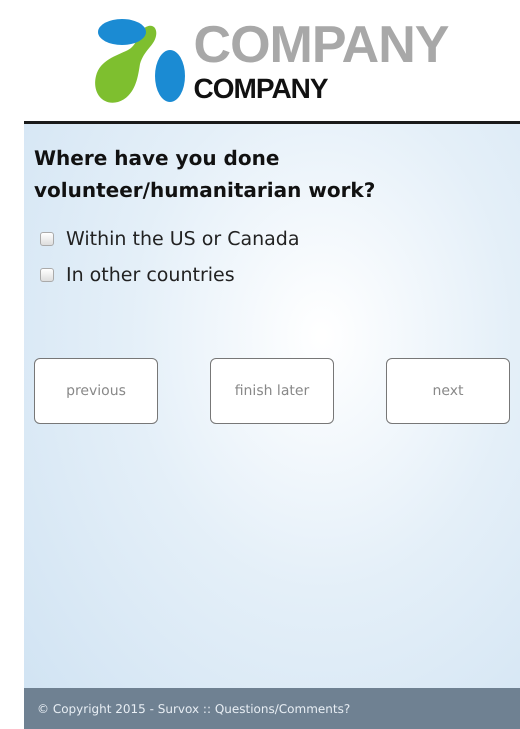  I want to click on option-label: Within the US or Canada, so click(183, 239).